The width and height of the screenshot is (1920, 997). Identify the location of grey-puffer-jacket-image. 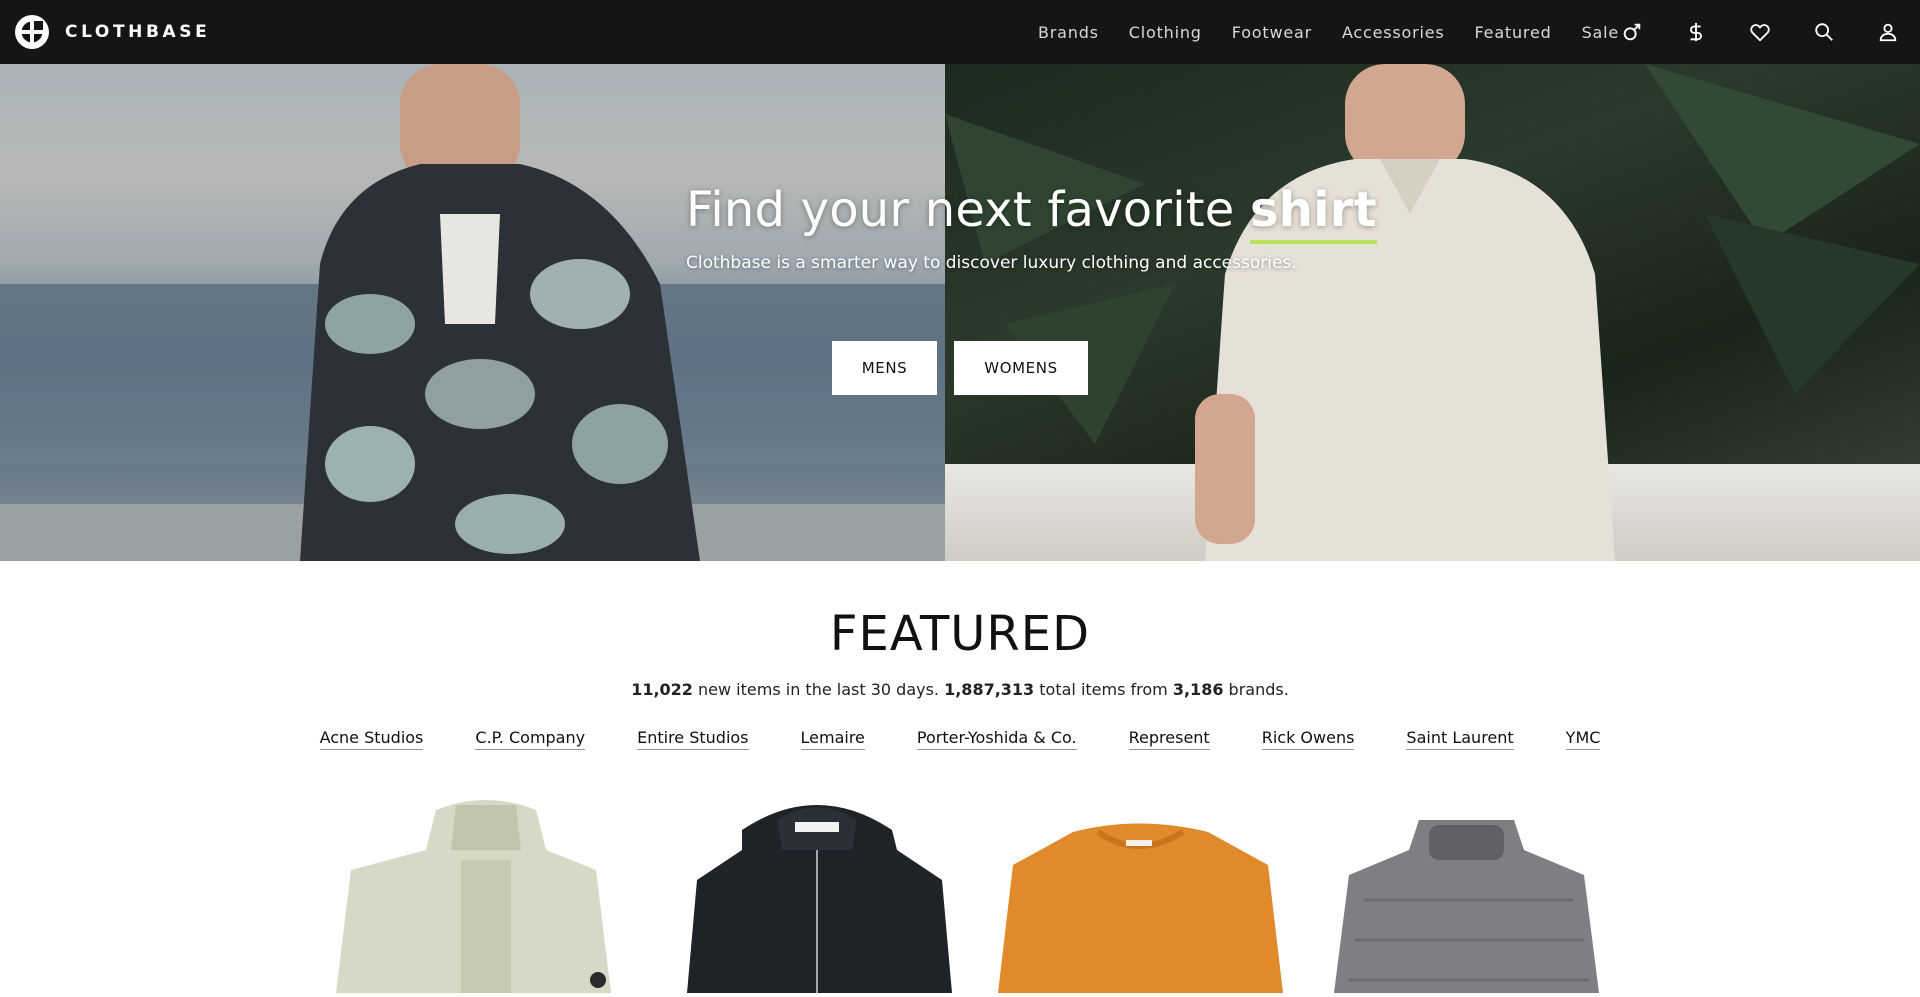
(1466, 906).